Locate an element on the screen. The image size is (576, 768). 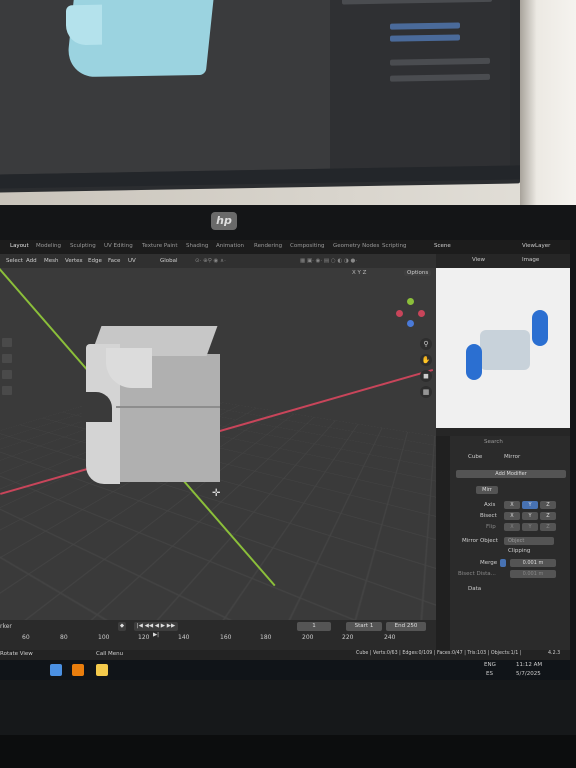
end-label: End is located at coordinates (400, 626).